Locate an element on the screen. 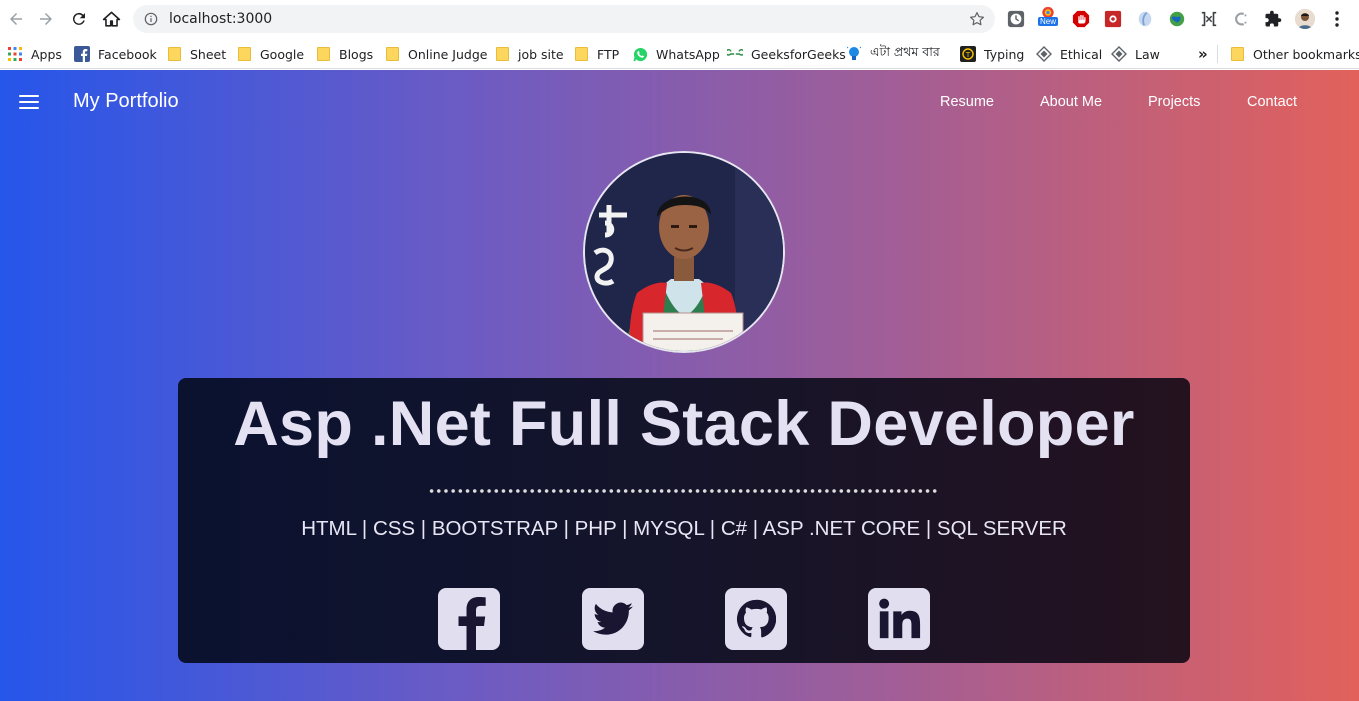 This screenshot has height=701, width=1359. bookmark-label: job site is located at coordinates (541, 54).